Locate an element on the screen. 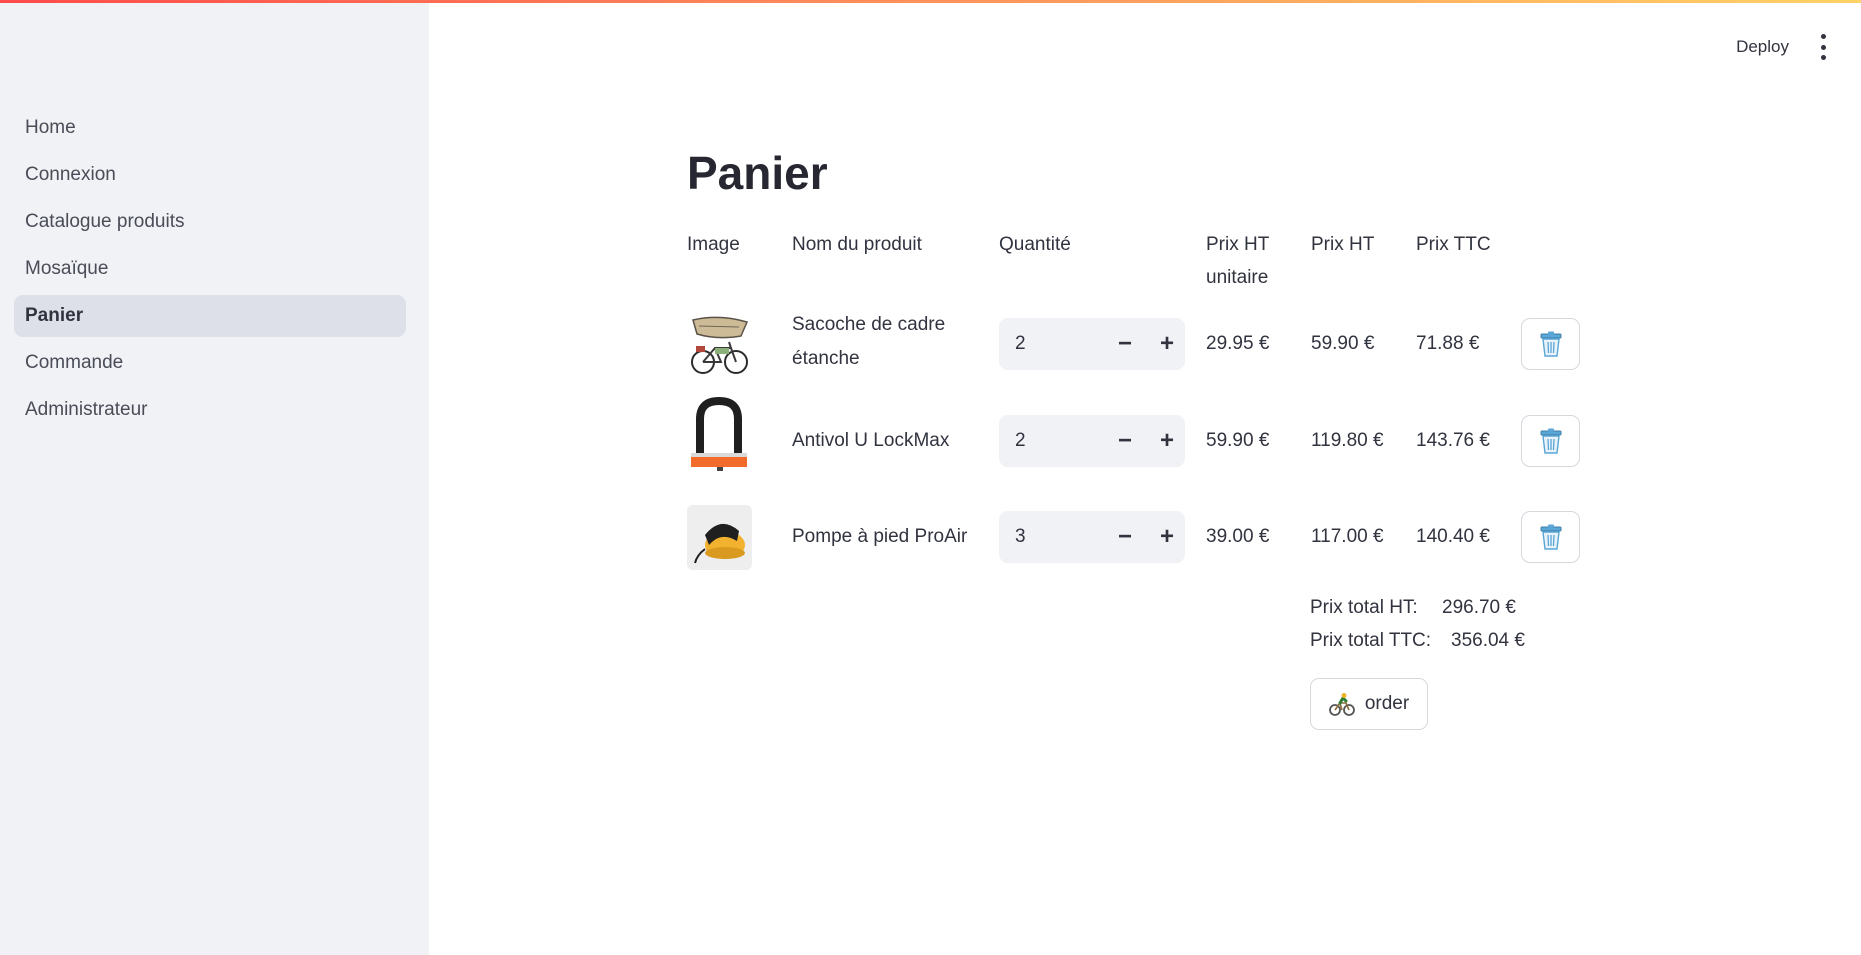 The height and width of the screenshot is (955, 1861). vertical-ellipsis-icon is located at coordinates (1823, 47).